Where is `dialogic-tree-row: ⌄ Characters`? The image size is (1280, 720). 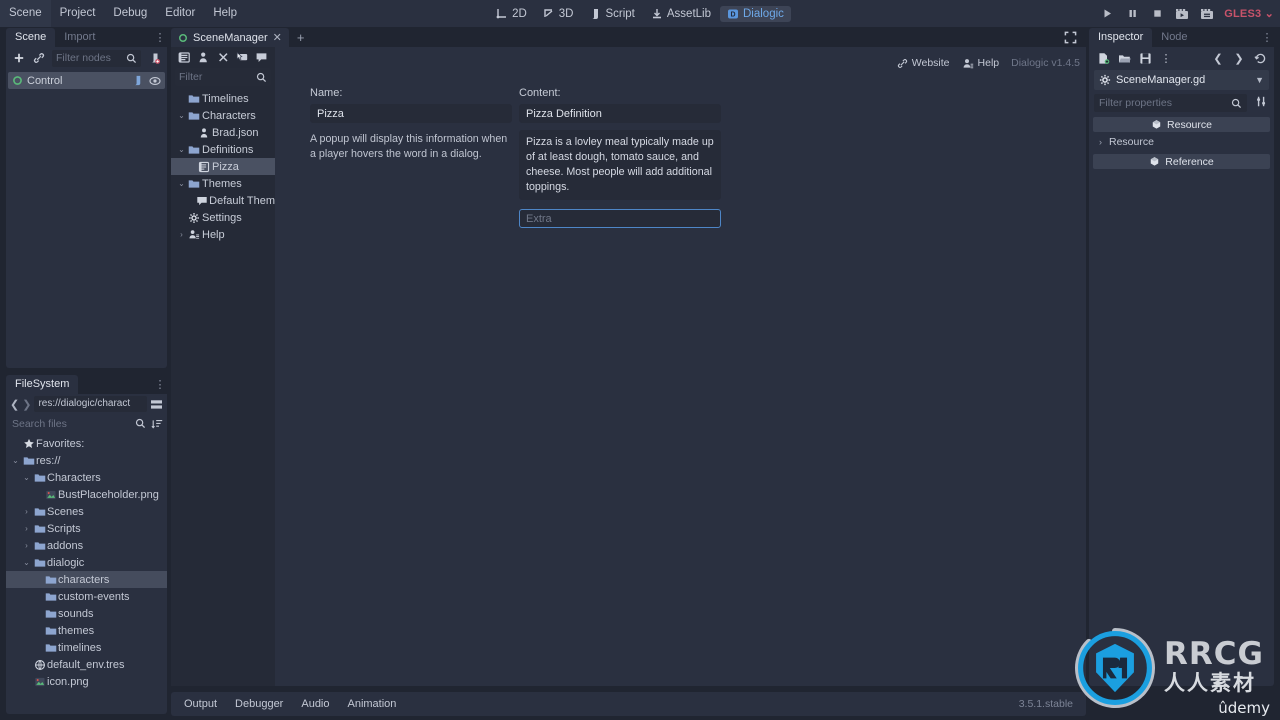
dialogic-tree-row: ⌄ Characters is located at coordinates (223, 115).